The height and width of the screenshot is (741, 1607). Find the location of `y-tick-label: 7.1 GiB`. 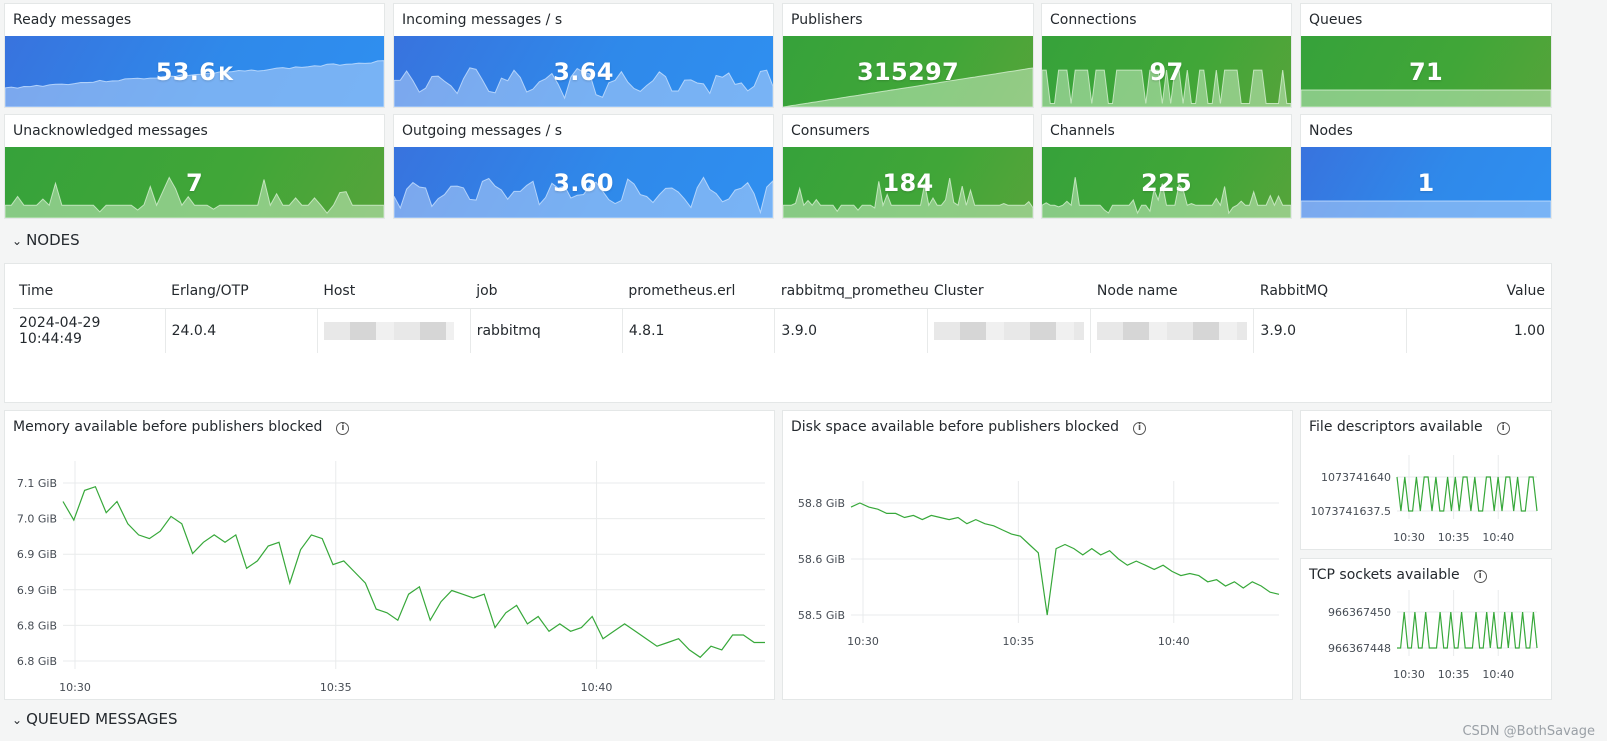

y-tick-label: 7.1 GiB is located at coordinates (37, 483).